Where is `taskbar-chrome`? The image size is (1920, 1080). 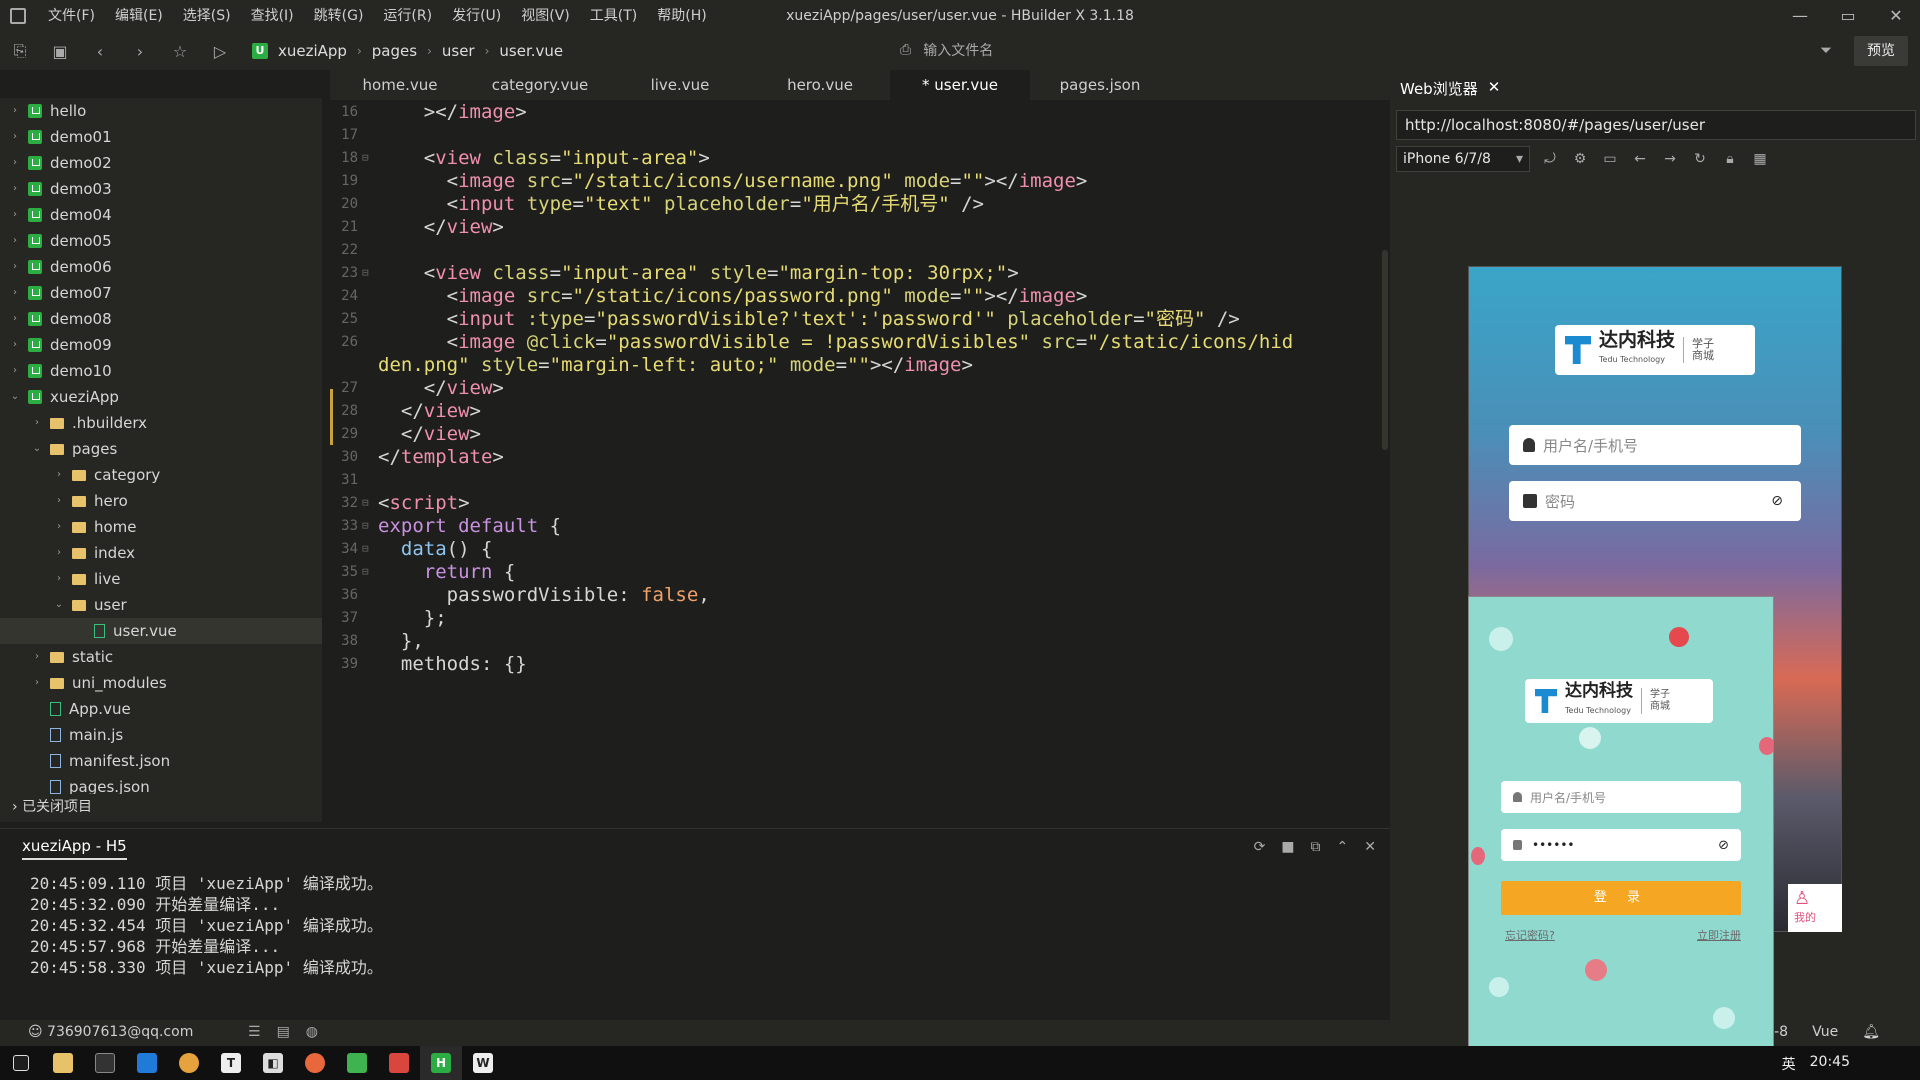
taskbar-chrome is located at coordinates (189, 1063).